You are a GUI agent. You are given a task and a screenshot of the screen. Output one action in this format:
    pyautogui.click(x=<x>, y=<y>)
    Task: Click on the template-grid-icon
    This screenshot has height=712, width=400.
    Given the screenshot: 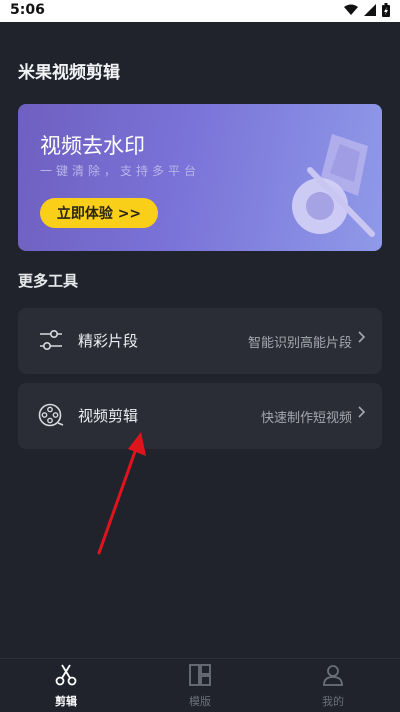 What is the action you would take?
    pyautogui.click(x=200, y=675)
    